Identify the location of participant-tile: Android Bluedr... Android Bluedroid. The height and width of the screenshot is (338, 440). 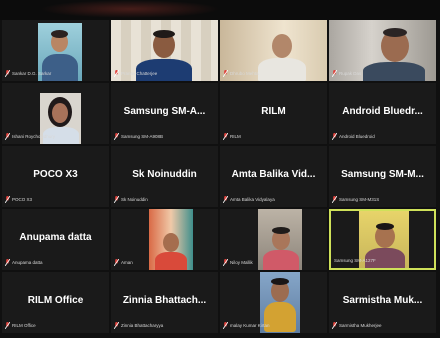
(382, 113).